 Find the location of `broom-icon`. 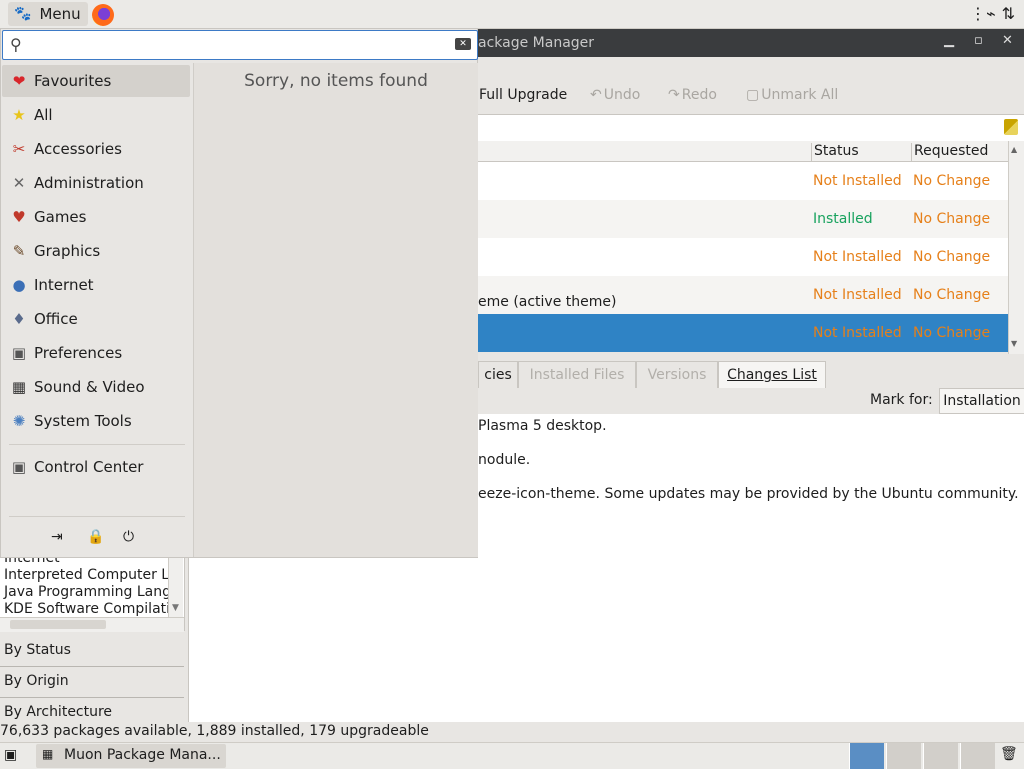

broom-icon is located at coordinates (1011, 127).